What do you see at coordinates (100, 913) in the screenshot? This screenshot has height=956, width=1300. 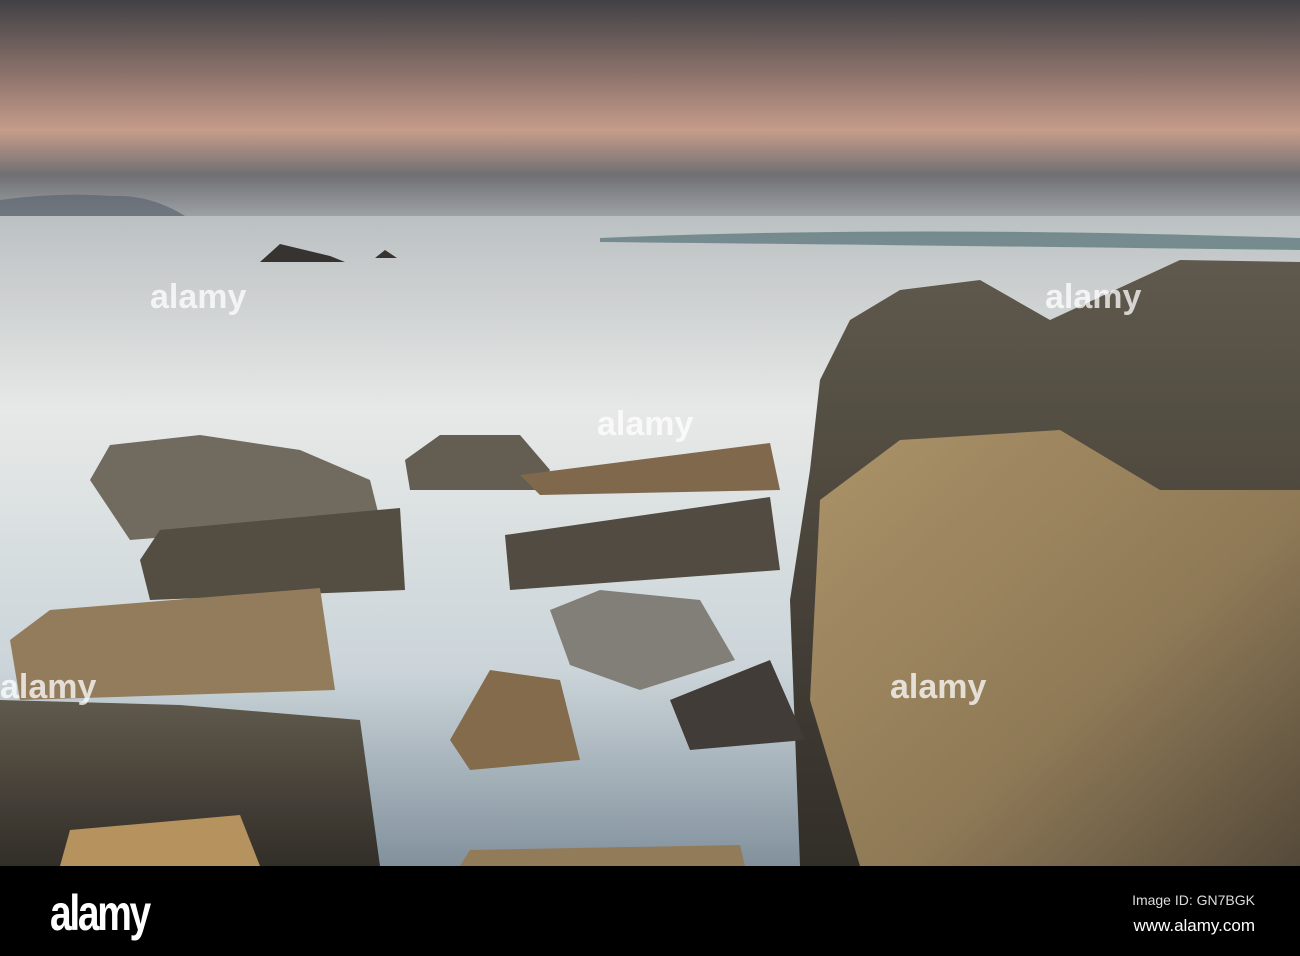 I see `alamy-logo: alamy` at bounding box center [100, 913].